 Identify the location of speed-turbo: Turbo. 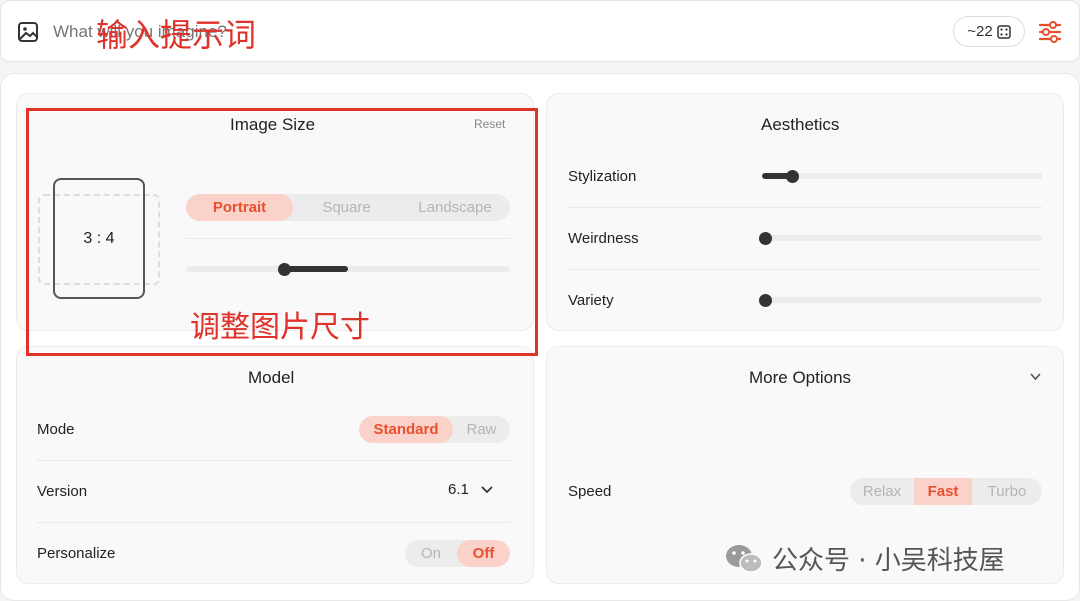
(1007, 491).